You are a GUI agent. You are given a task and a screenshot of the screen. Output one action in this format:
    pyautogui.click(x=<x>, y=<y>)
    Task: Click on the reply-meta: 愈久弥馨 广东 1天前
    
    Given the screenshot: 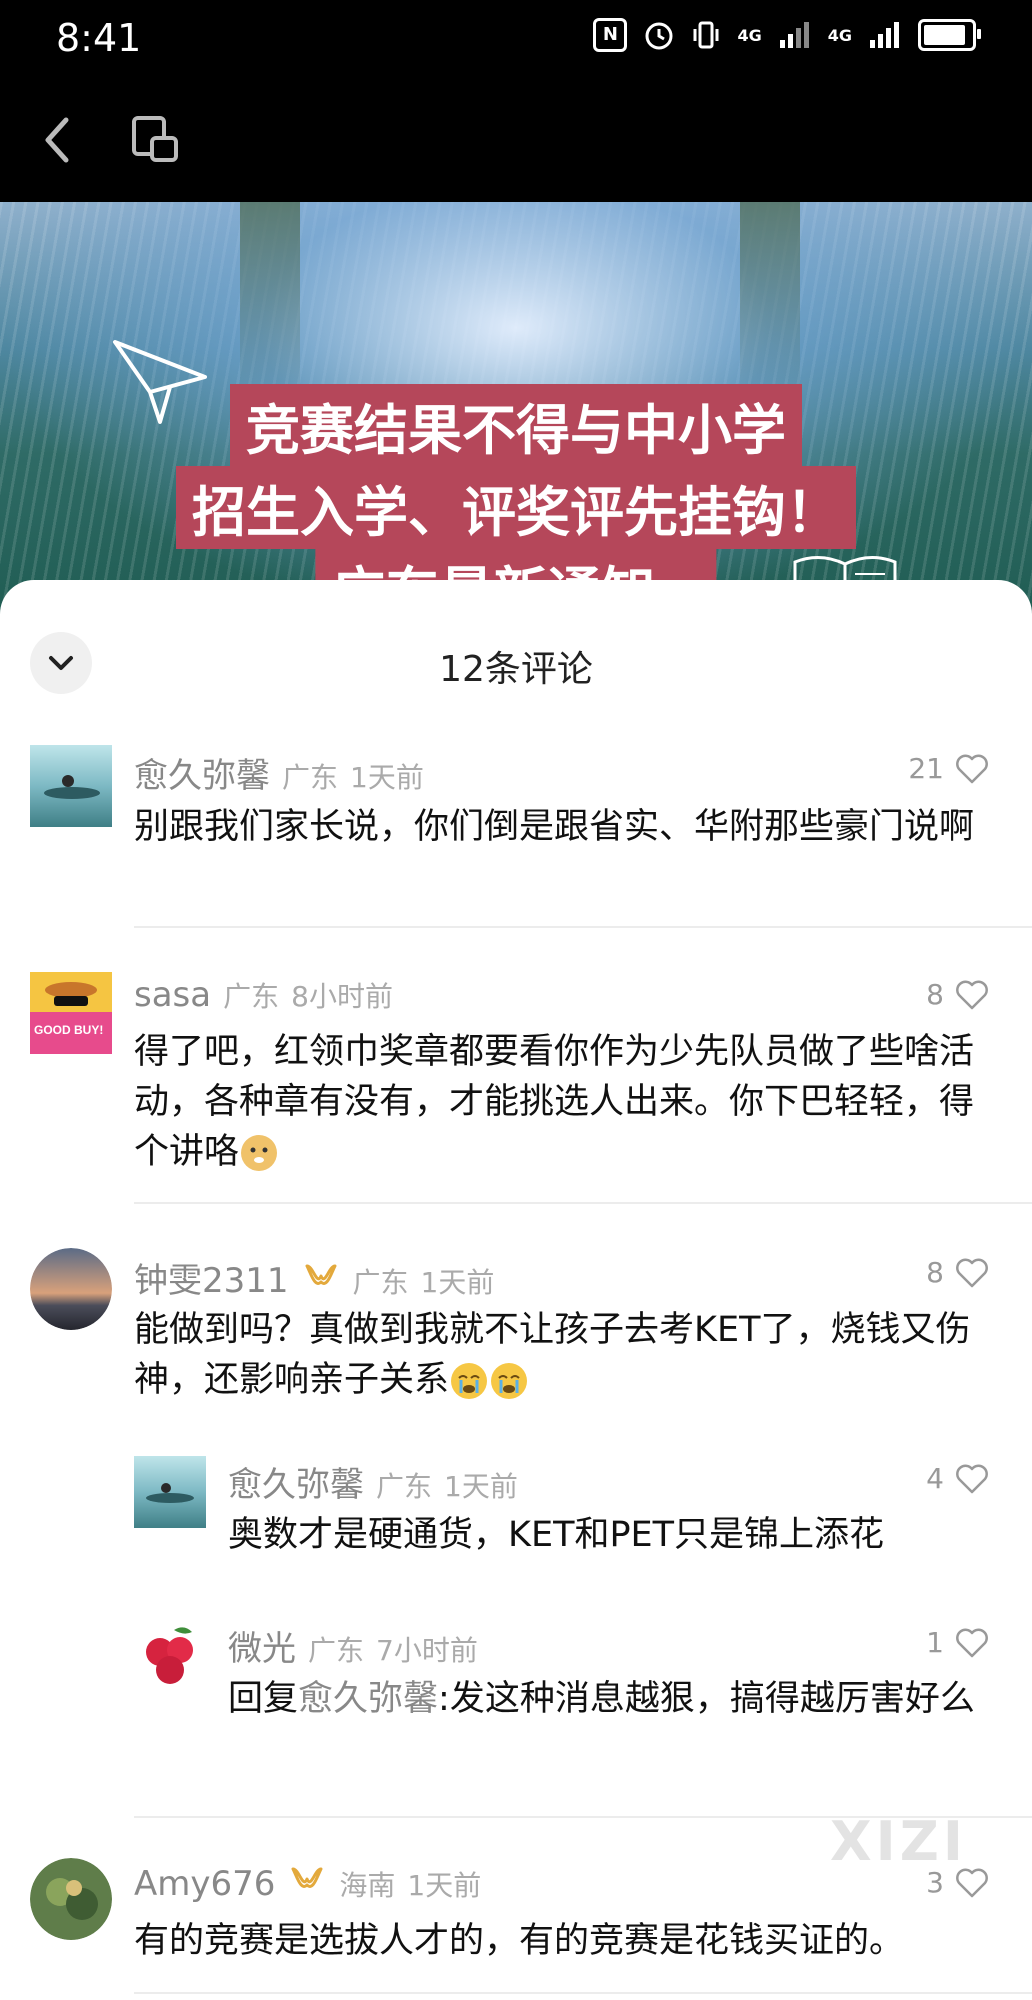 What is the action you would take?
    pyautogui.click(x=373, y=1481)
    